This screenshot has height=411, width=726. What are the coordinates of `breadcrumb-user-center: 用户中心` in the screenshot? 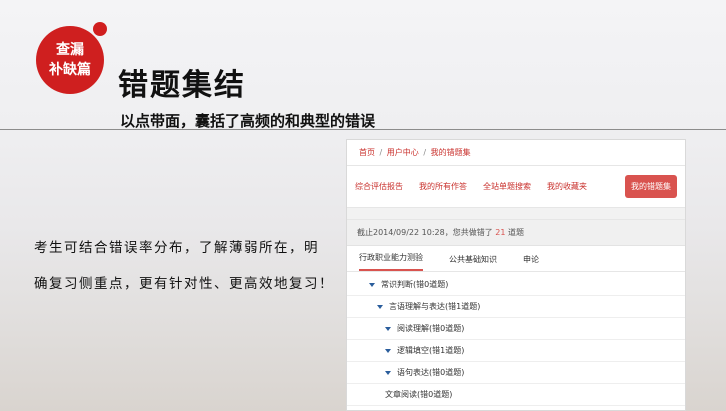 It's located at (403, 152).